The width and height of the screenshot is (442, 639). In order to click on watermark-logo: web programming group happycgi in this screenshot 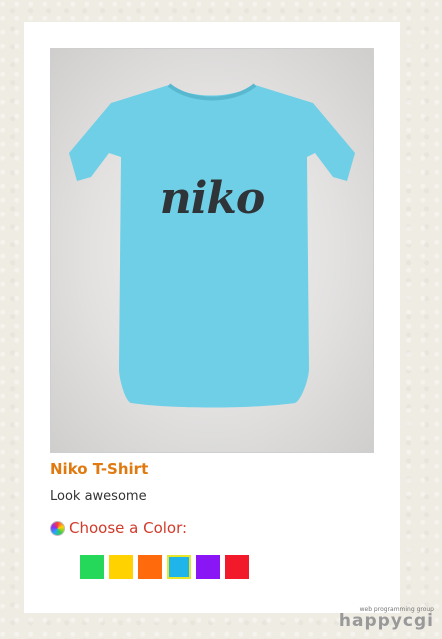, I will do `click(386, 618)`.